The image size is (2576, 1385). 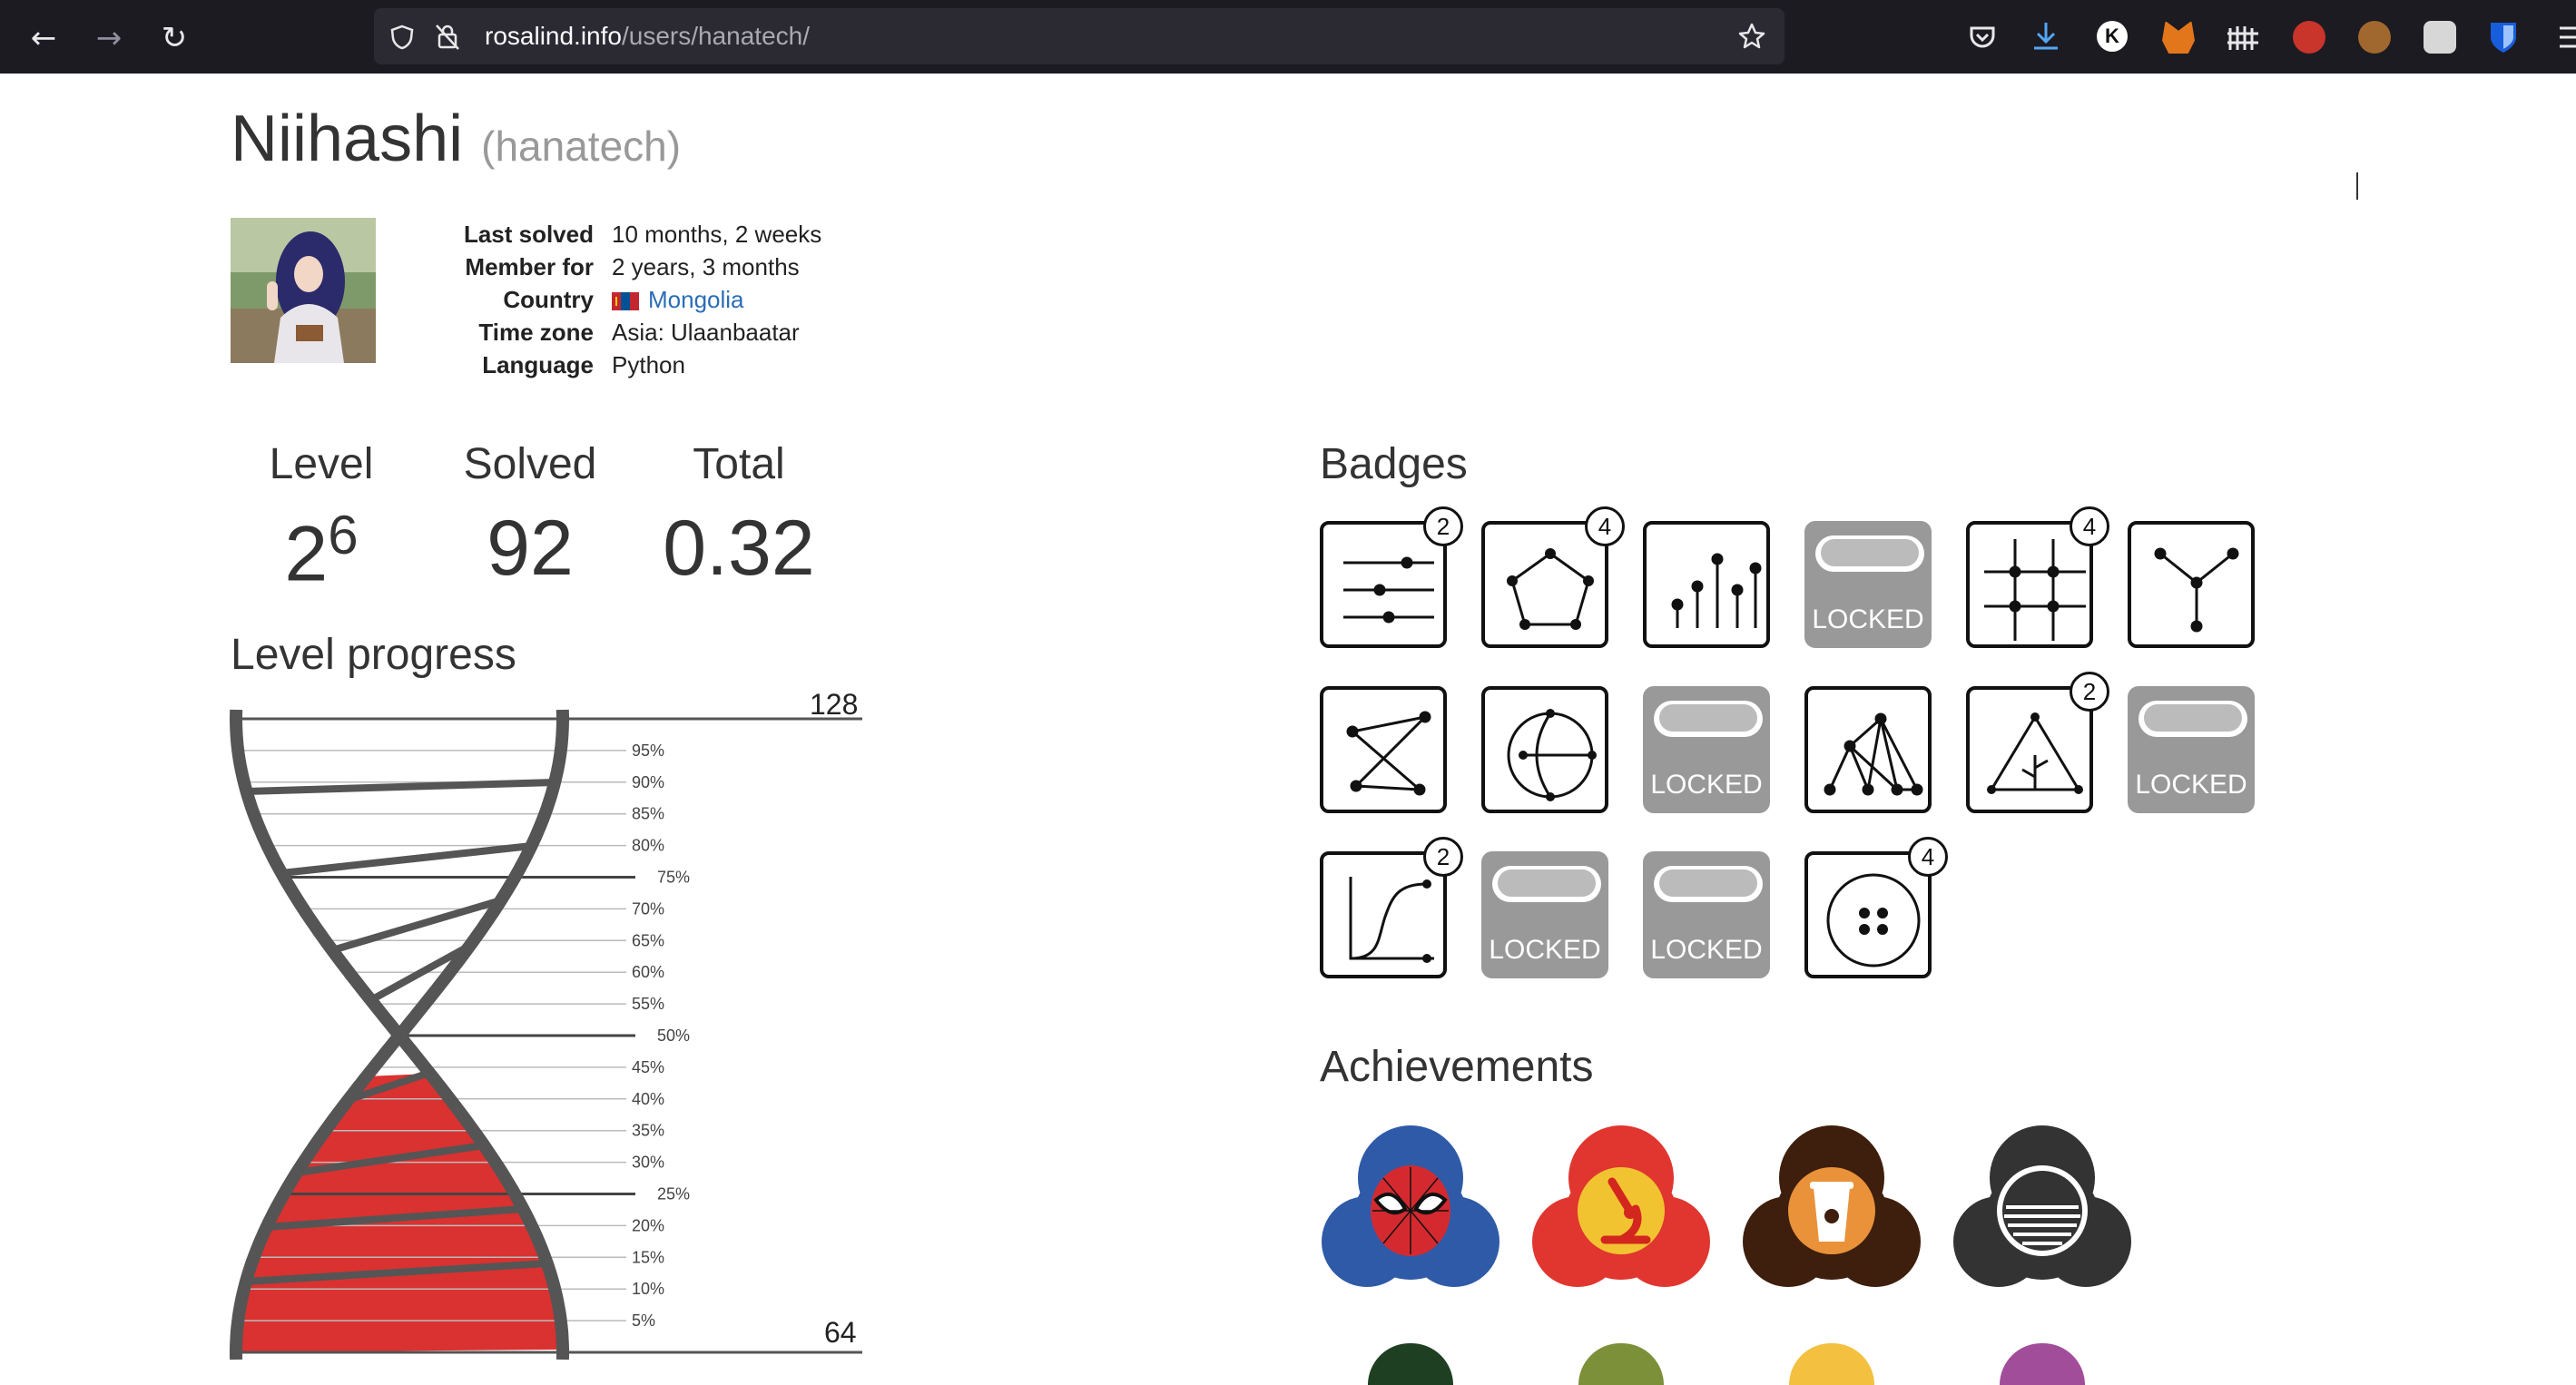 I want to click on stems-icon, so click(x=1716, y=590).